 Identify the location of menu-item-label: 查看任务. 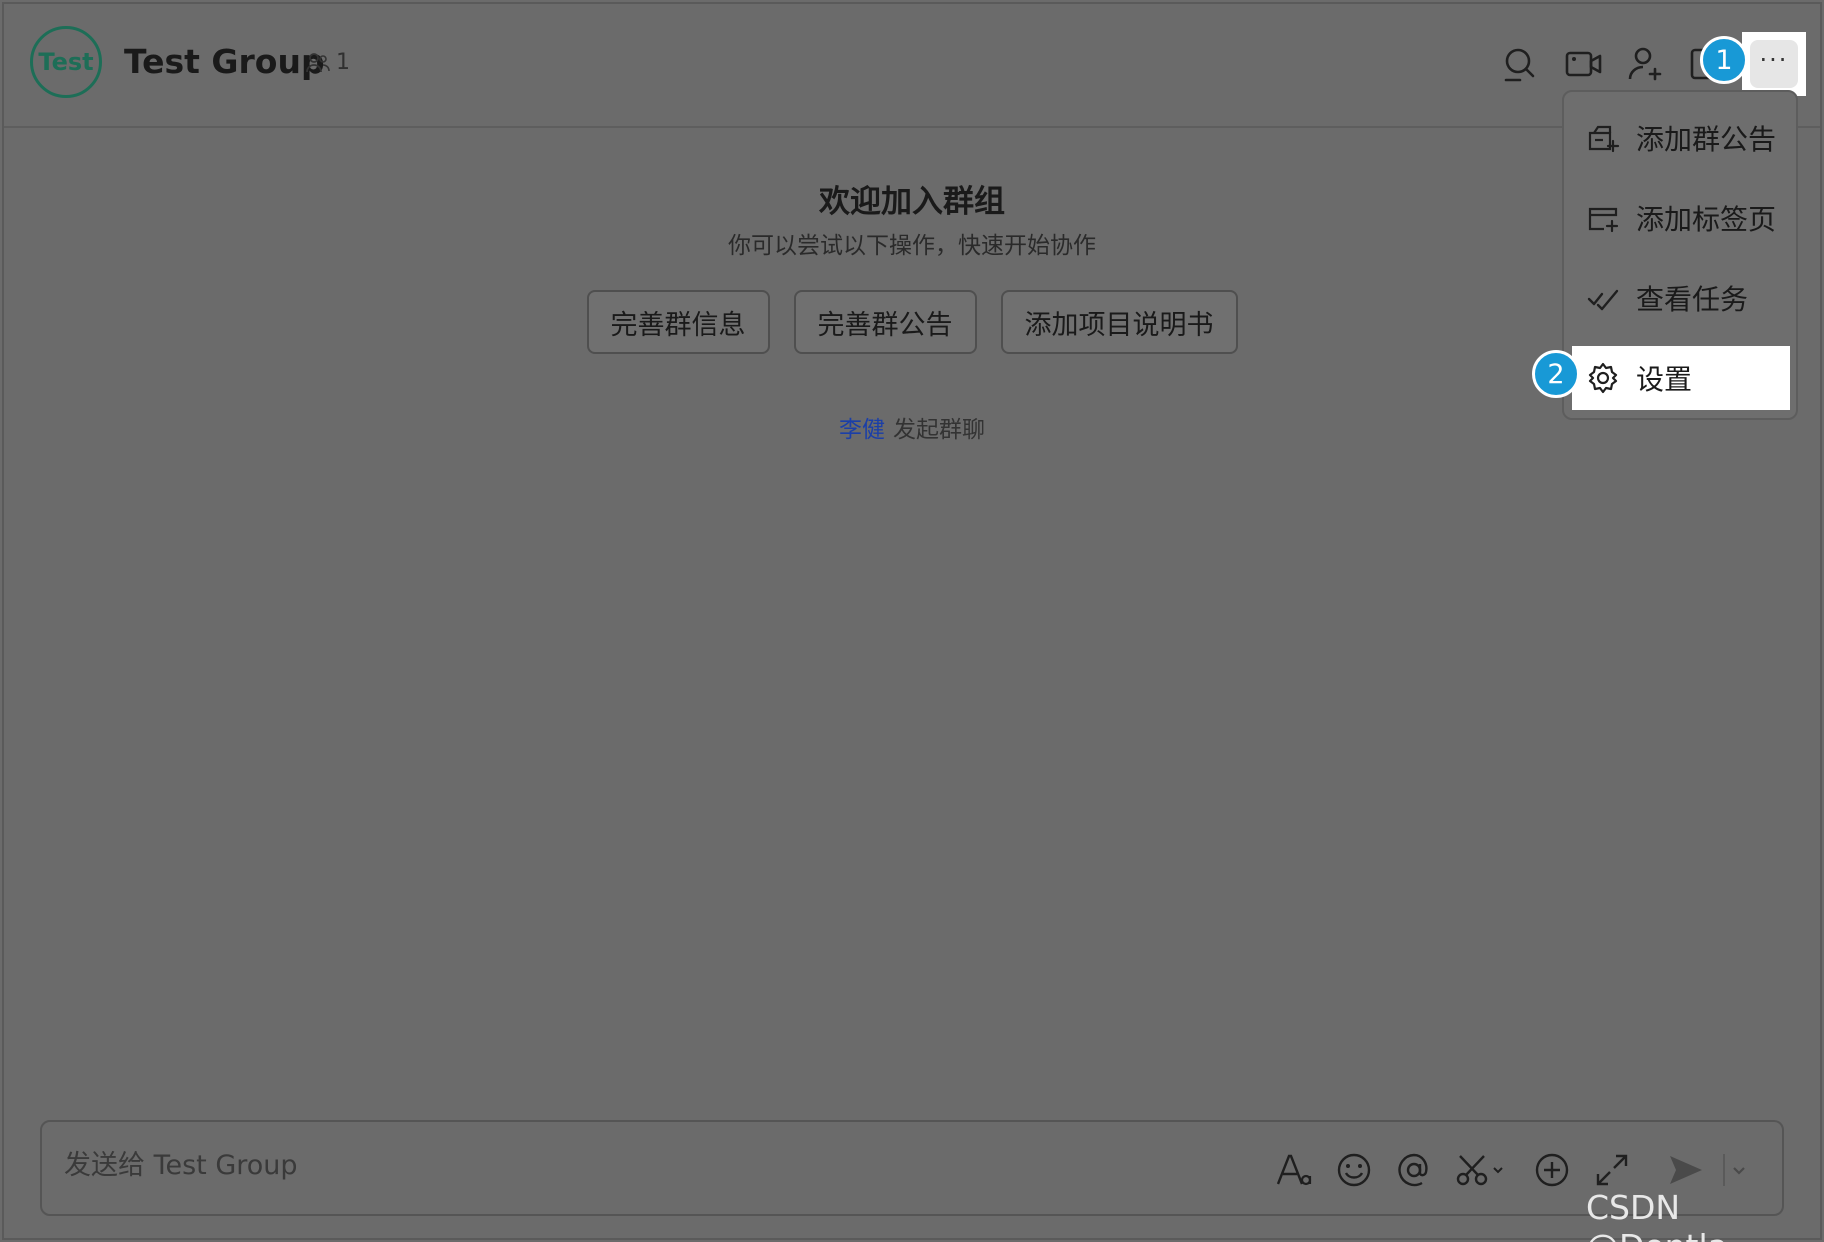
(1692, 299).